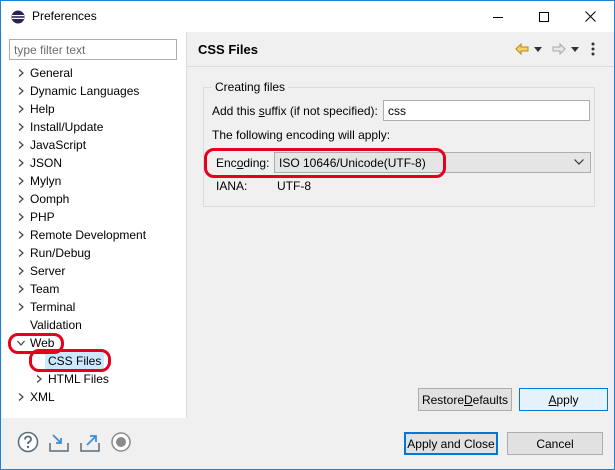 This screenshot has height=470, width=615. What do you see at coordinates (64, 16) in the screenshot?
I see `window-title: Preferences` at bounding box center [64, 16].